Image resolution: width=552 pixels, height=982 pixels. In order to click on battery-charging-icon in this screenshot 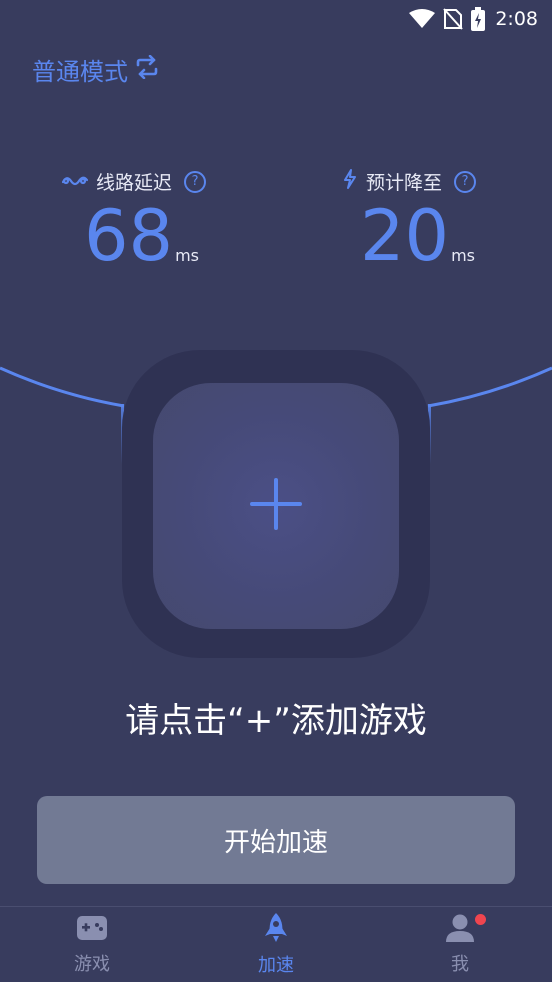, I will do `click(478, 19)`.